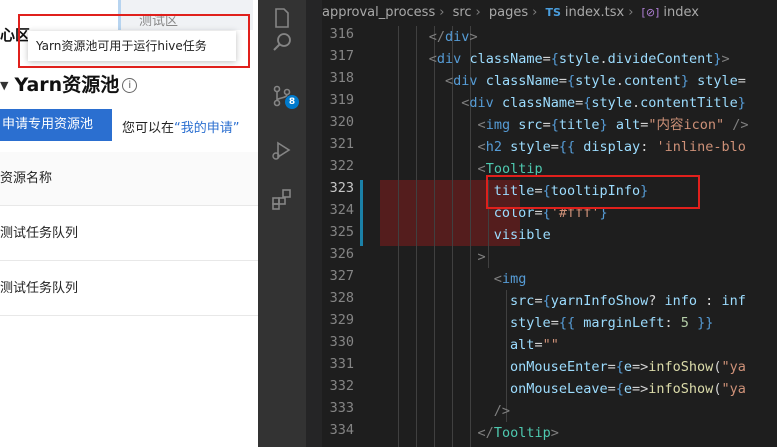 The image size is (777, 447). I want to click on code-line: <div className={style.divideContent}>, so click(579, 59).